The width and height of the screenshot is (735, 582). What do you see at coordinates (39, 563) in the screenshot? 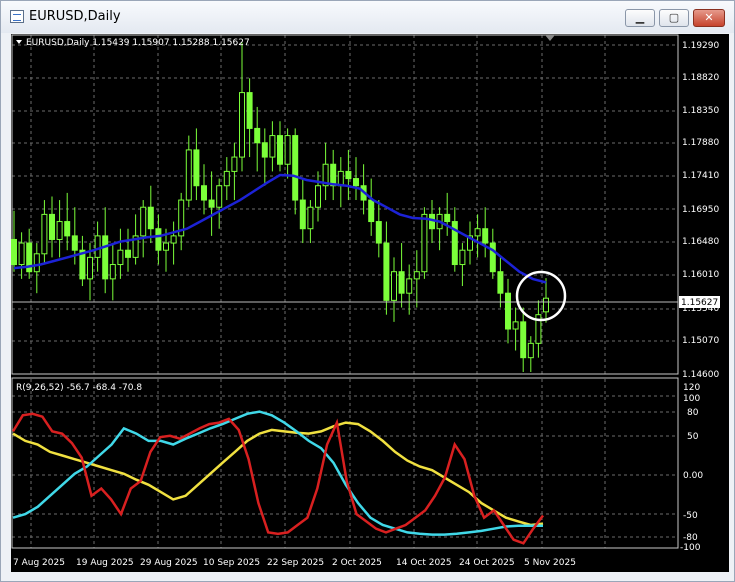
I see `date-tick: 7 Aug 2025` at bounding box center [39, 563].